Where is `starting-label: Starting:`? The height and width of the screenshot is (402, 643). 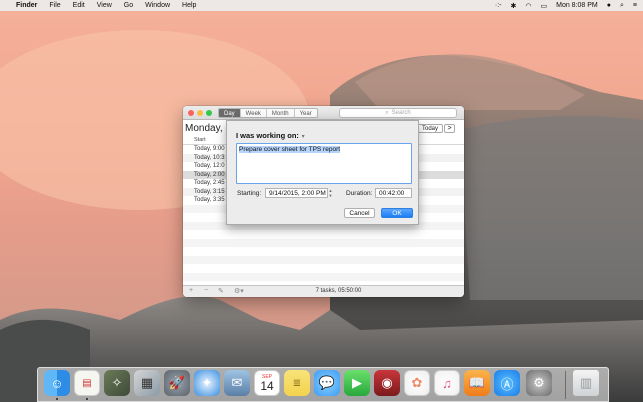 starting-label: Starting: is located at coordinates (249, 193).